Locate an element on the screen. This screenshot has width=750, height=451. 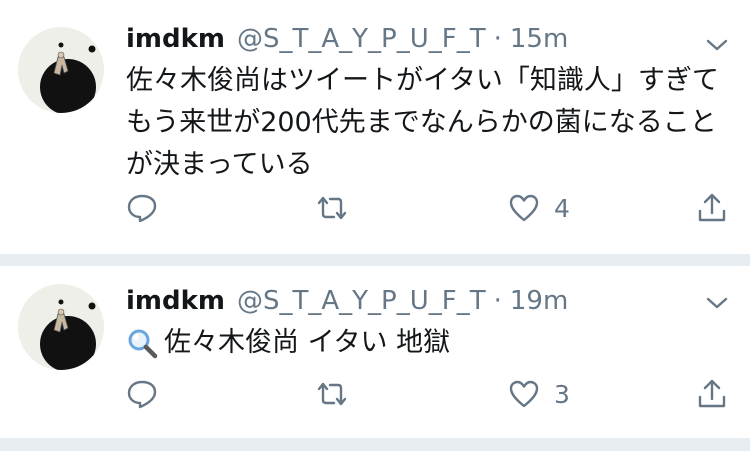
timestamp: 15m is located at coordinates (539, 39).